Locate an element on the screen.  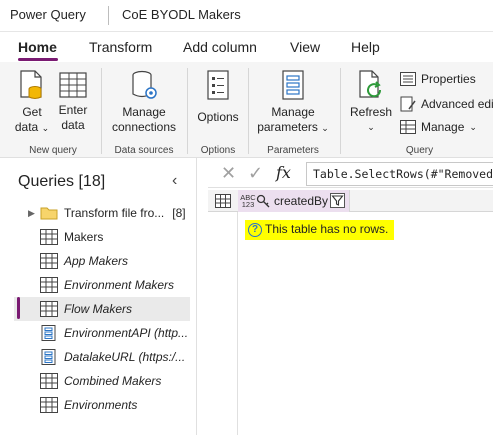
query-item-label: Flow Makers is located at coordinates (98, 309).